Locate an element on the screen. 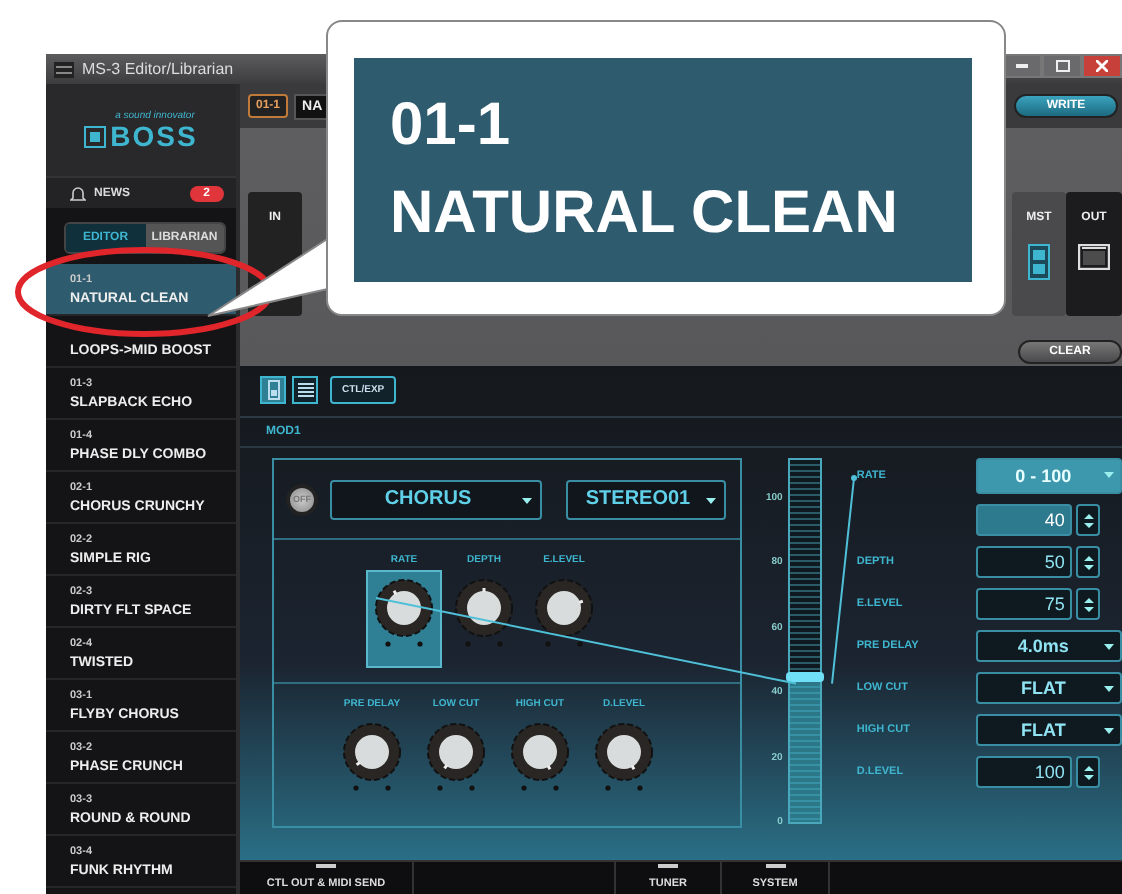  minimize-icon is located at coordinates (1022, 66).